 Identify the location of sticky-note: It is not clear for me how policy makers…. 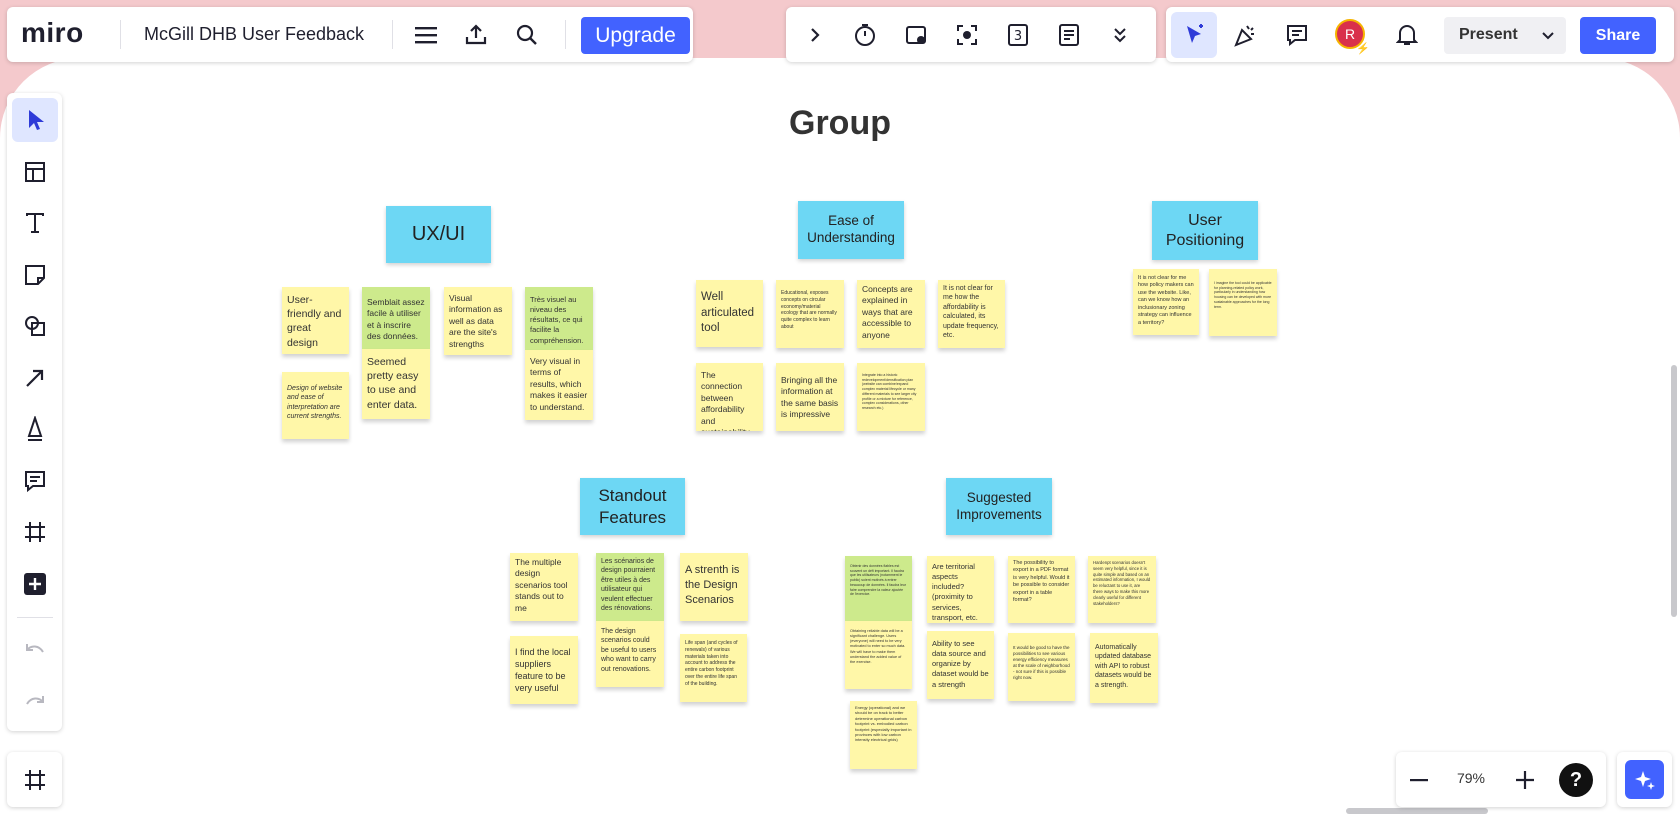
(1166, 302).